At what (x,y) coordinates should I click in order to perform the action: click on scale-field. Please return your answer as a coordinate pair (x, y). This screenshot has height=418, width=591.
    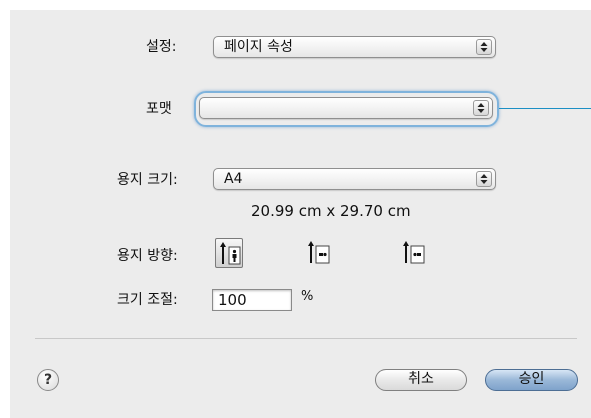
    Looking at the image, I should click on (252, 300).